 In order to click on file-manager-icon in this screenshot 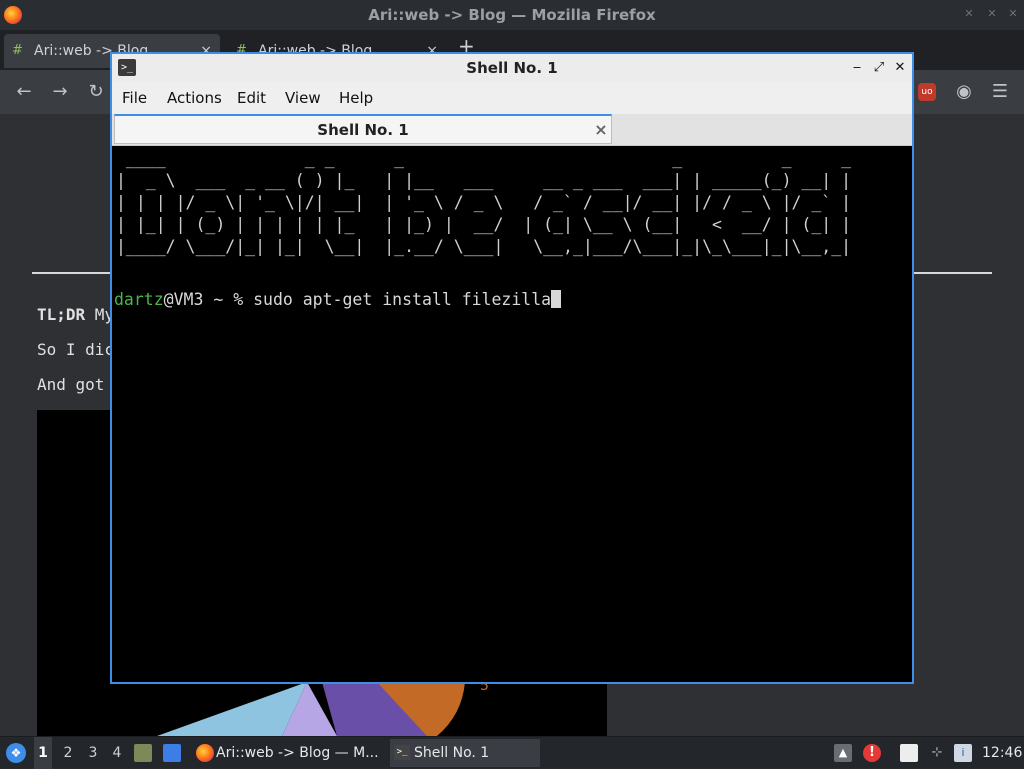, I will do `click(143, 753)`.